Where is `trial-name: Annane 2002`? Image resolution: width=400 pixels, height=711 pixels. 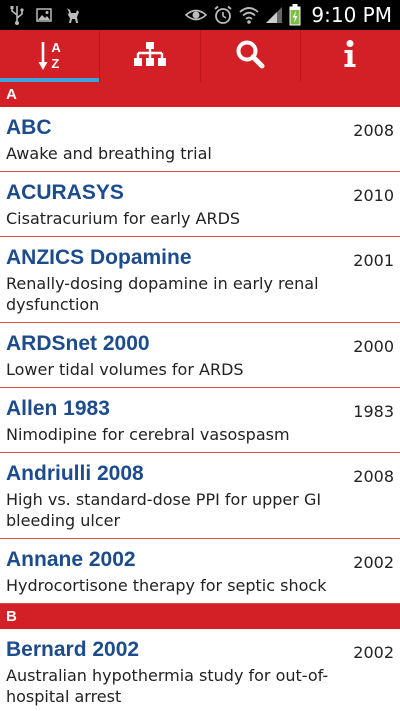
trial-name: Annane 2002 is located at coordinates (71, 559).